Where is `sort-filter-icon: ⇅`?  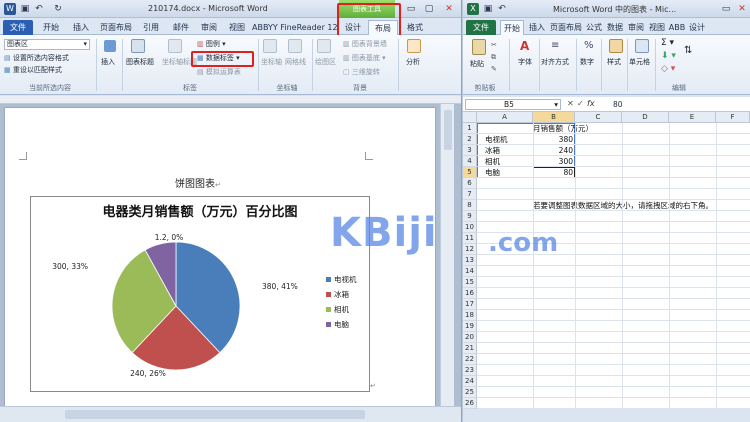
sort-filter-icon: ⇅ is located at coordinates (688, 50).